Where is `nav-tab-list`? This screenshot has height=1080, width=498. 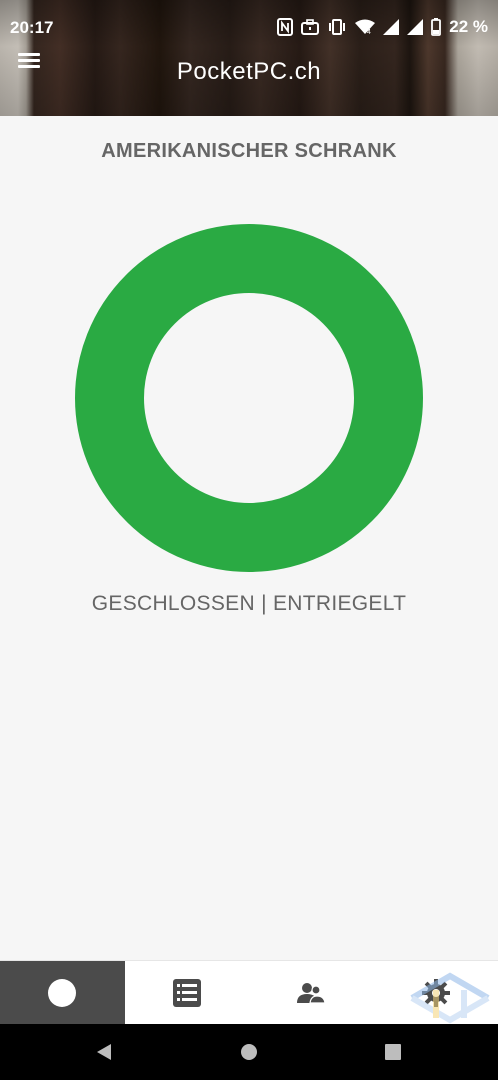
nav-tab-list is located at coordinates (187, 993).